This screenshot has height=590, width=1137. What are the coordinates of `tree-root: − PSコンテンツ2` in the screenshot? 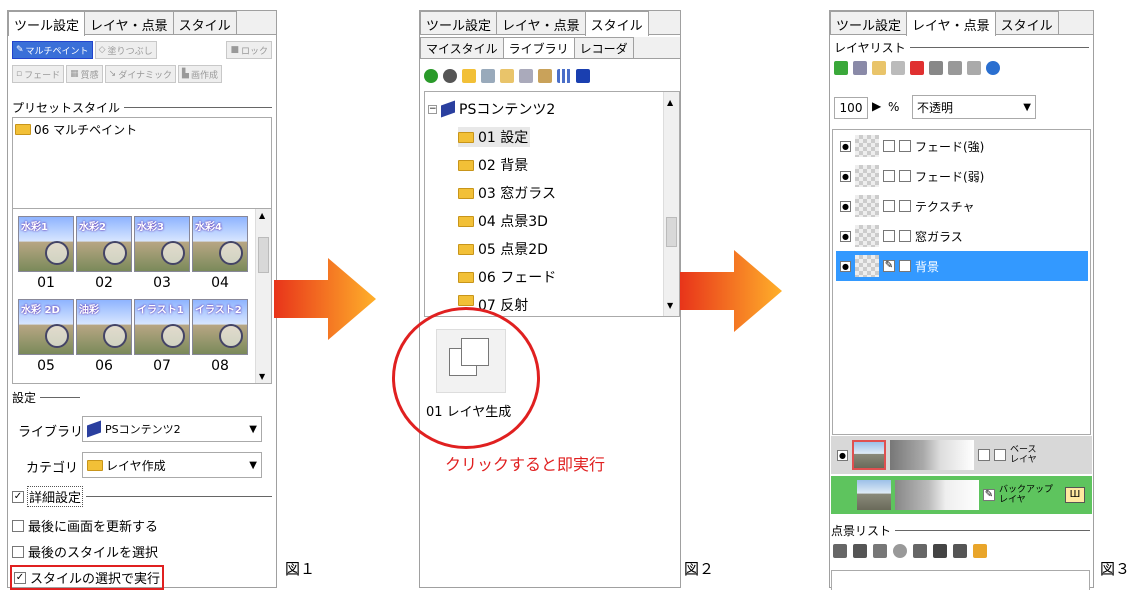 It's located at (491, 109).